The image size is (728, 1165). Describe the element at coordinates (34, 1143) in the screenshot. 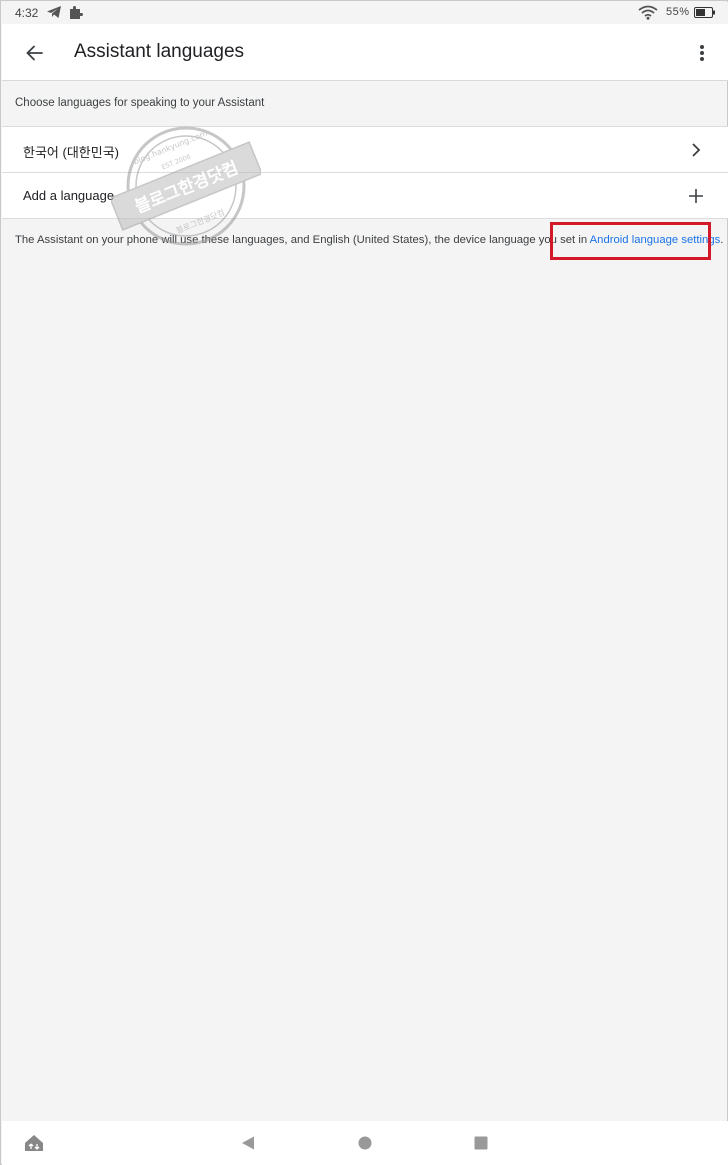

I see `home-assist-icon` at that location.